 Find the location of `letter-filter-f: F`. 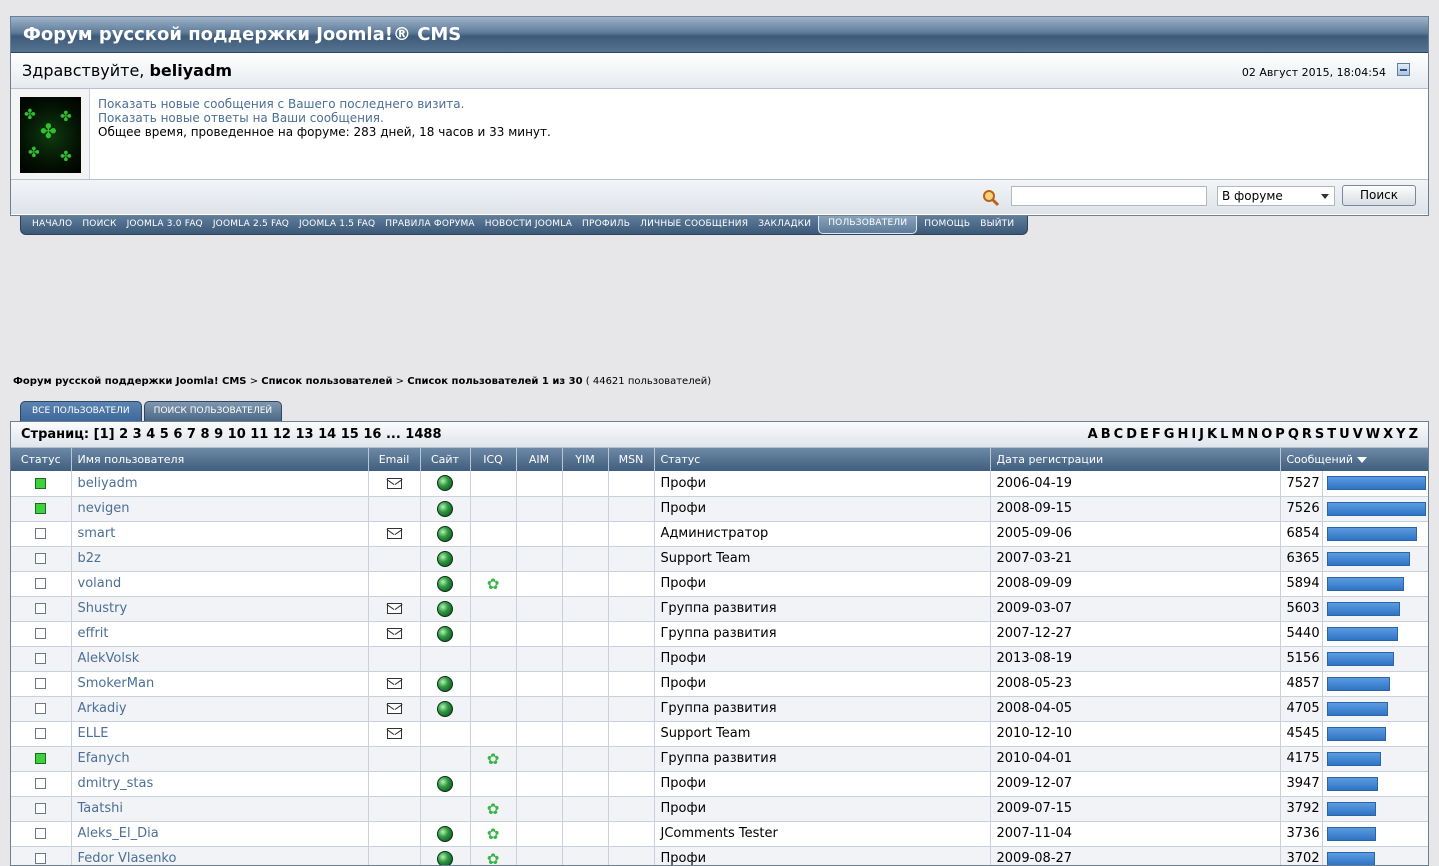

letter-filter-f: F is located at coordinates (1156, 434).